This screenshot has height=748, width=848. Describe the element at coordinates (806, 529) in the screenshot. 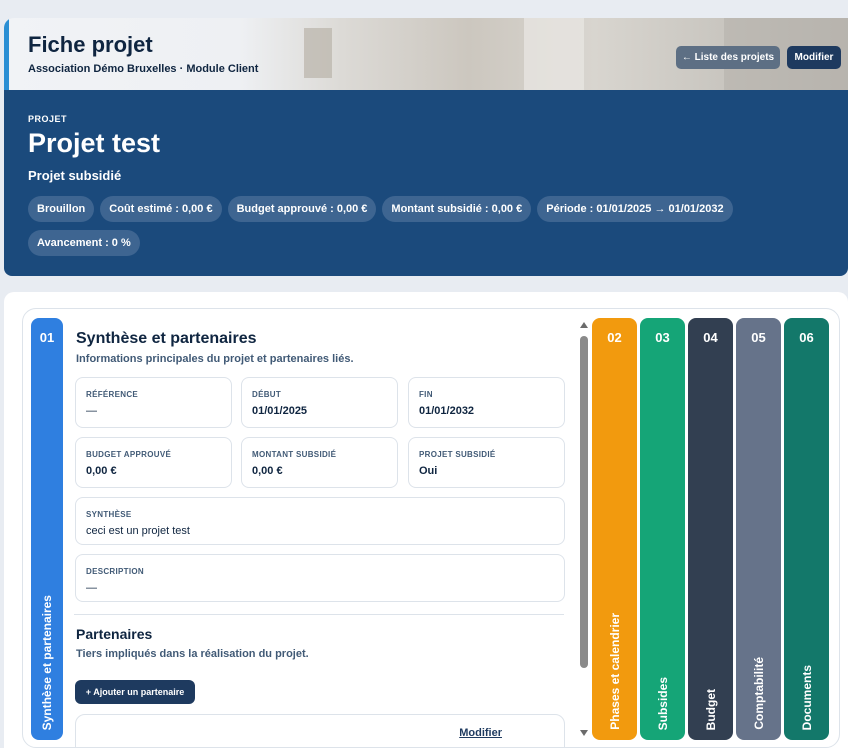

I see `tab-documents: 06 Documents` at that location.